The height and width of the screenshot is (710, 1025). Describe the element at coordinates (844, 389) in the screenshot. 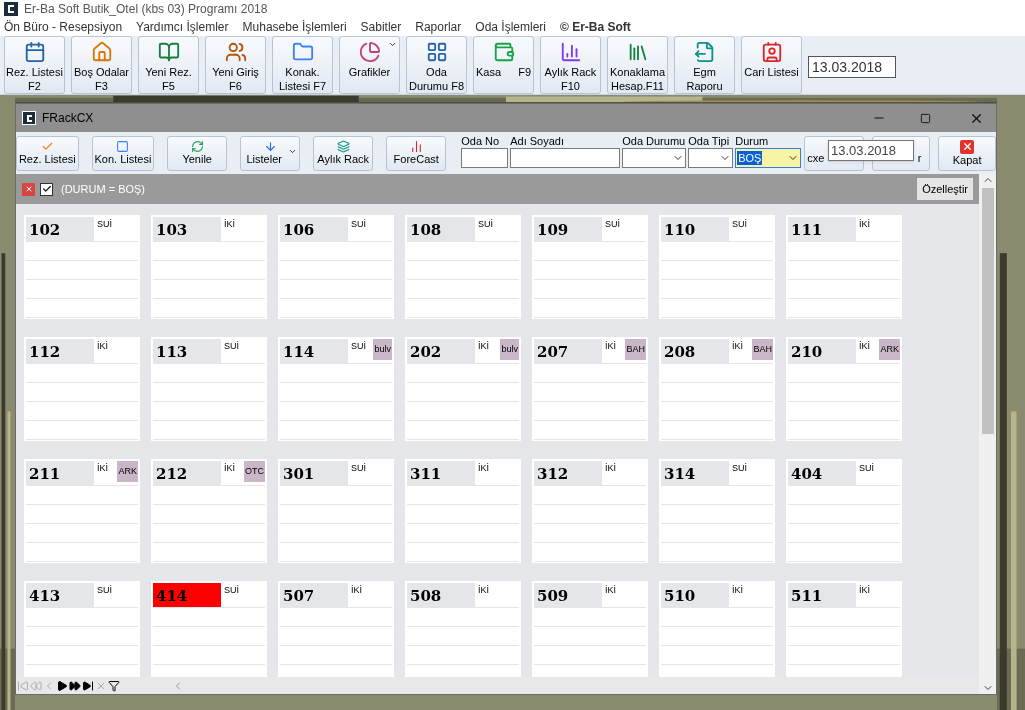

I see `room-card: 210 İKİ ARK` at that location.